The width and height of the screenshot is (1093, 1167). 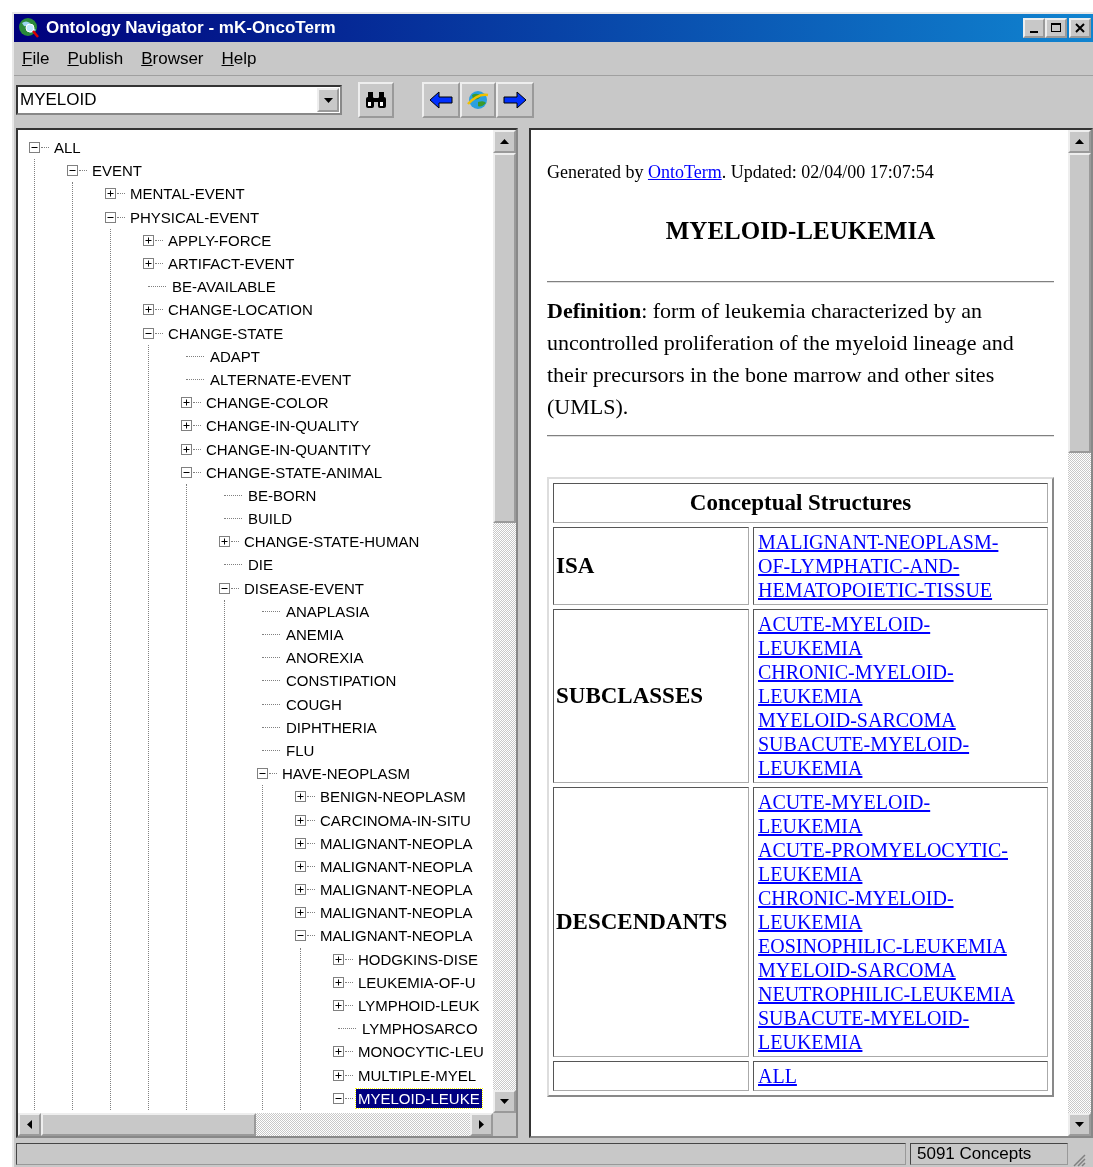 What do you see at coordinates (888, 1075) in the screenshot?
I see `concept-link: ALL` at bounding box center [888, 1075].